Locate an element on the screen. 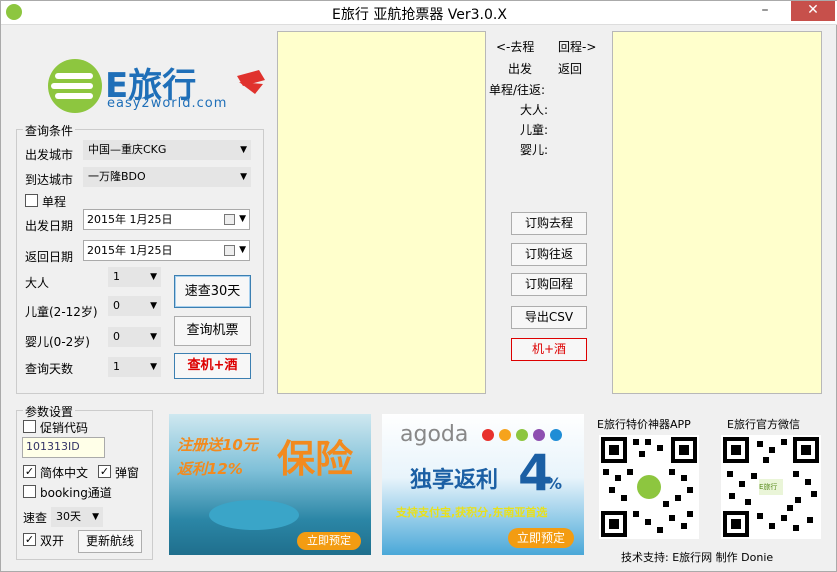  agoda-ad-banner: agoda 独享返利 4 % 支持支付宝,获积分,东南亚首选 立即预定 is located at coordinates (483, 484).